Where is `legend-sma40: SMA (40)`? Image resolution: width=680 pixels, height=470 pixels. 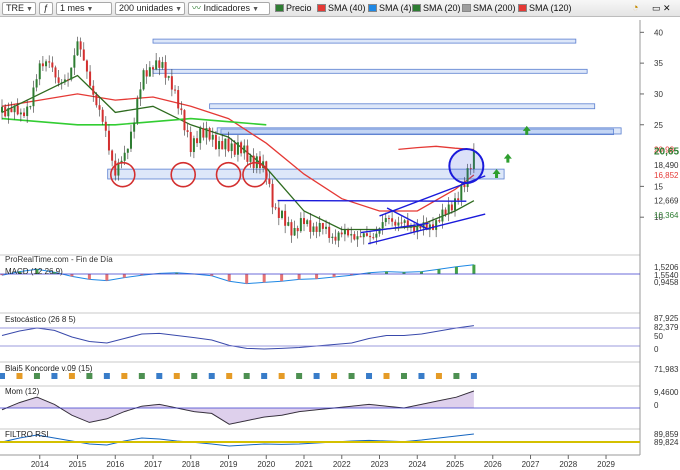 legend-sma40: SMA (40) is located at coordinates (341, 8).